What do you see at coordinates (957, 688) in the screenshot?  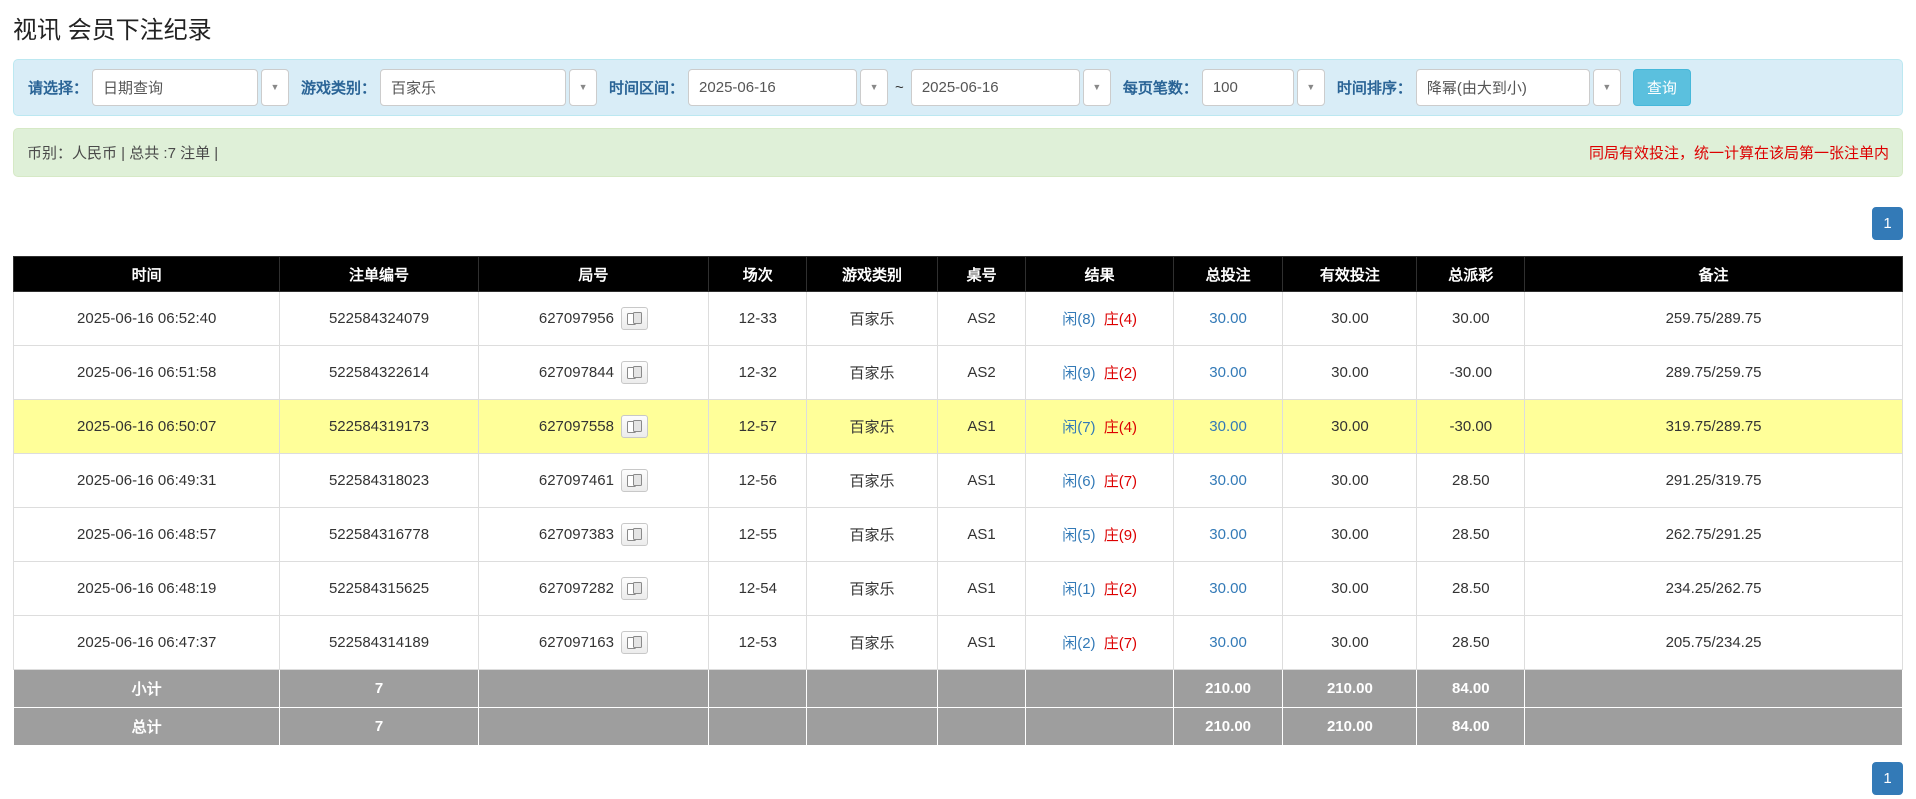 I see `subtotal-row: 小计 7 210.00 210.00 84.00` at bounding box center [957, 688].